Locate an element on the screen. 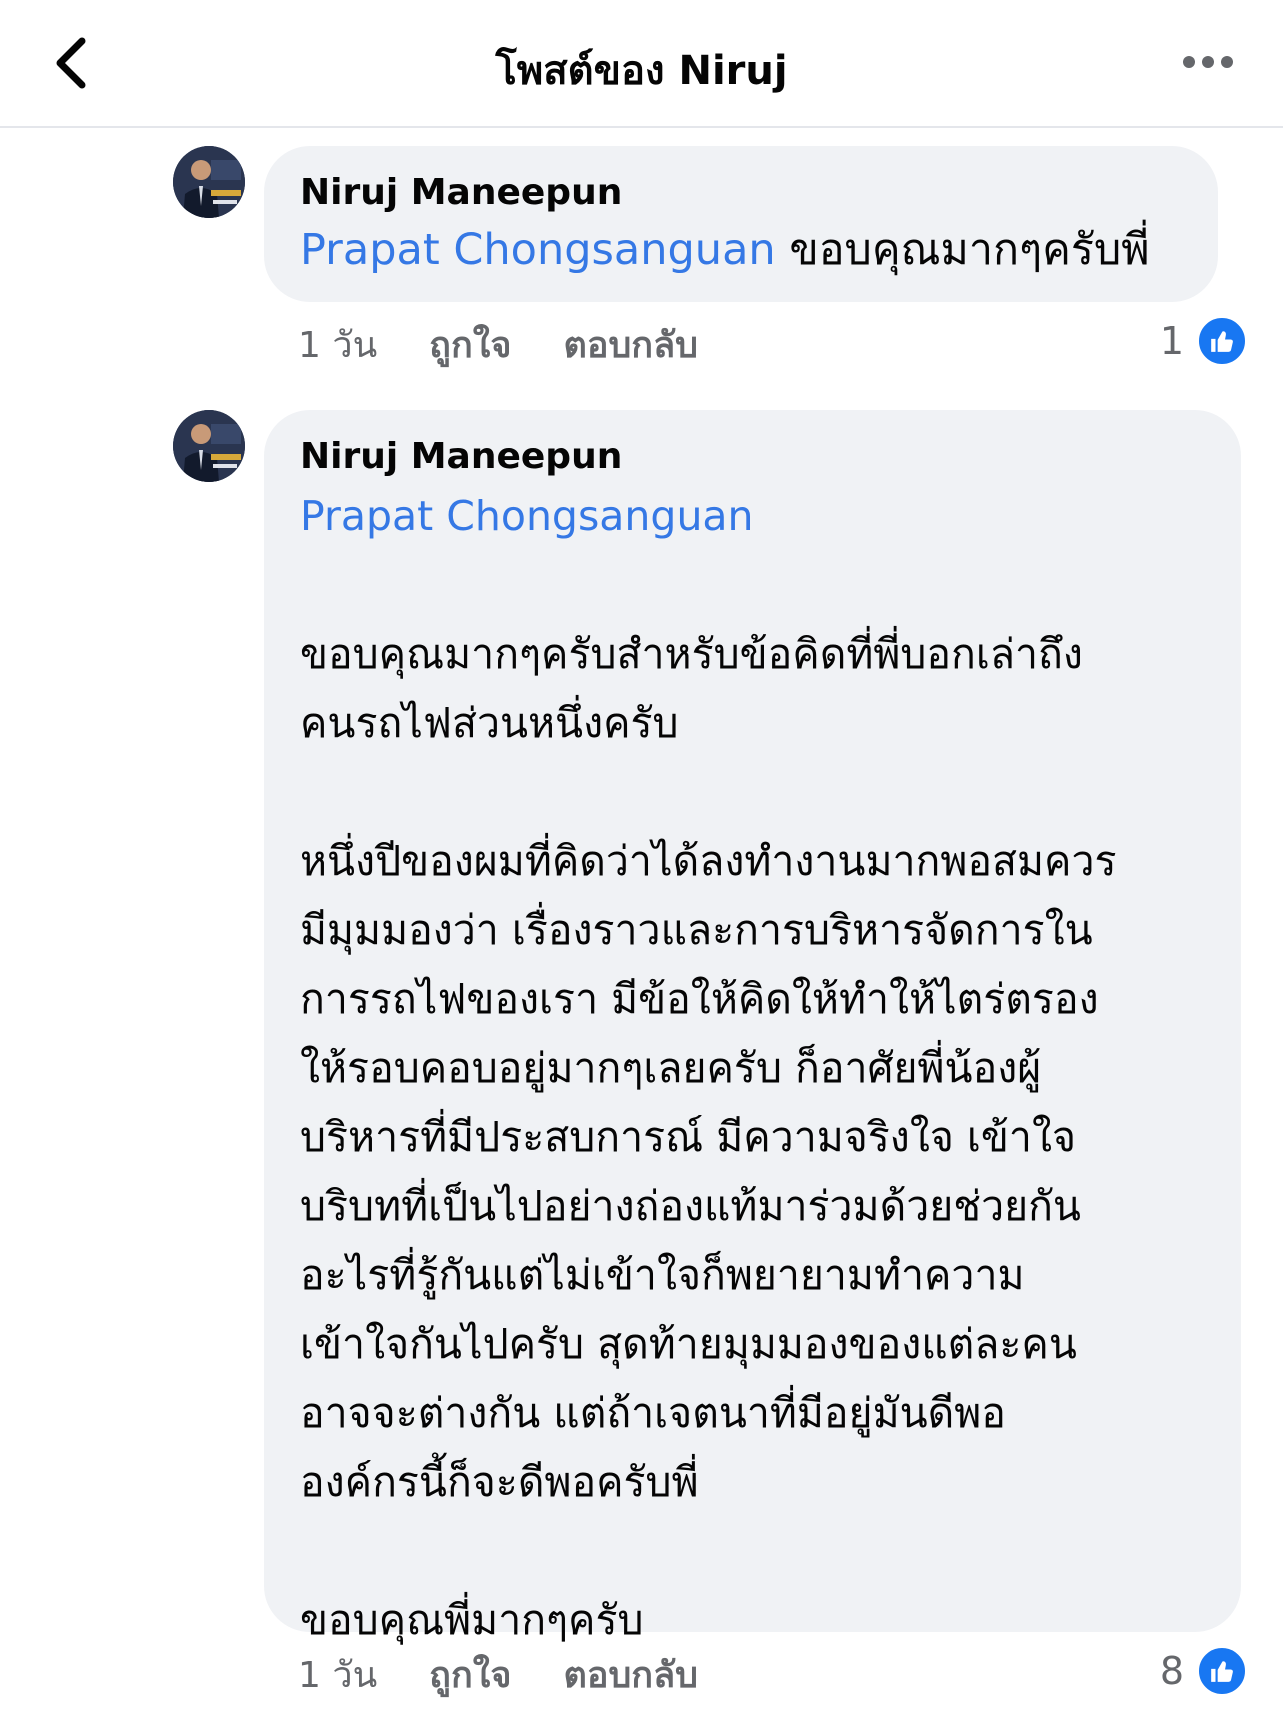 The image size is (1283, 1709). reaction-summary: 8 is located at coordinates (1204, 1671).